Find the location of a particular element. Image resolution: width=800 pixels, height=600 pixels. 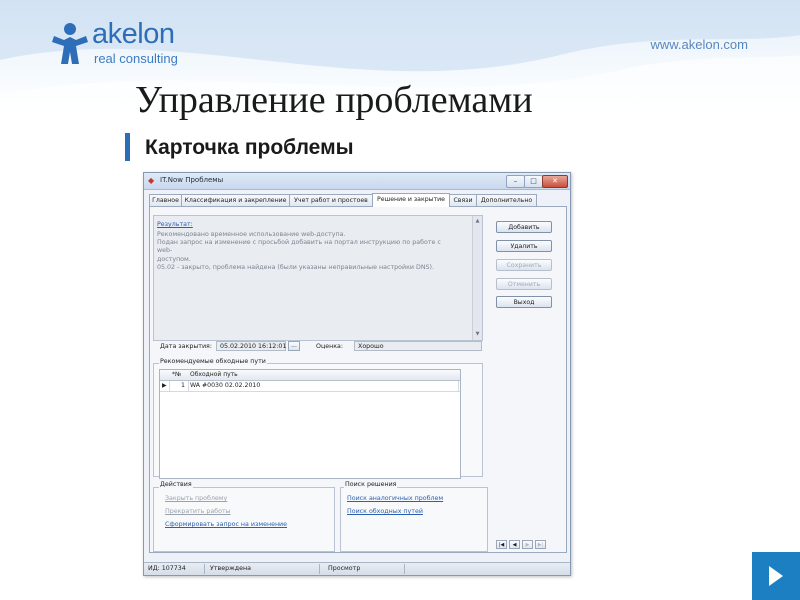

row-pointer-icon: ▶ is located at coordinates (164, 385).